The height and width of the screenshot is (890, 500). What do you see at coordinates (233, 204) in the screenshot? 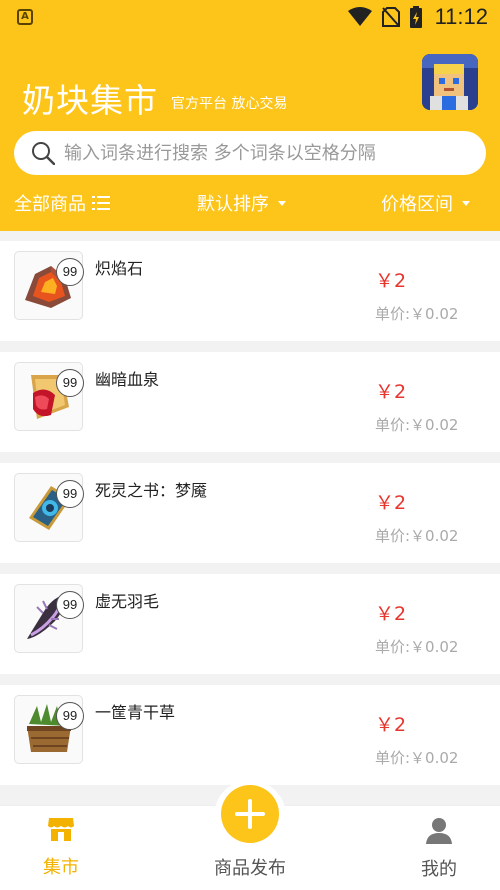
I see `filter-sort-label: 默认排序` at bounding box center [233, 204].